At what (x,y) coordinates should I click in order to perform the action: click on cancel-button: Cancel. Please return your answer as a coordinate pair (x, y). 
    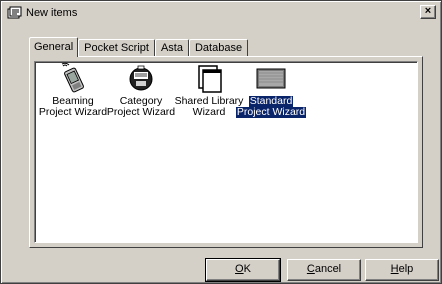
    Looking at the image, I should click on (324, 270).